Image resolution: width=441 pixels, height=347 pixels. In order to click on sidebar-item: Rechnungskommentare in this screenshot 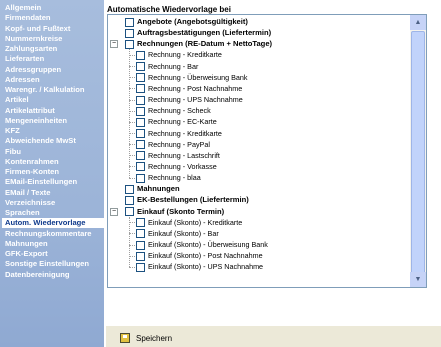, I will do `click(48, 234)`.